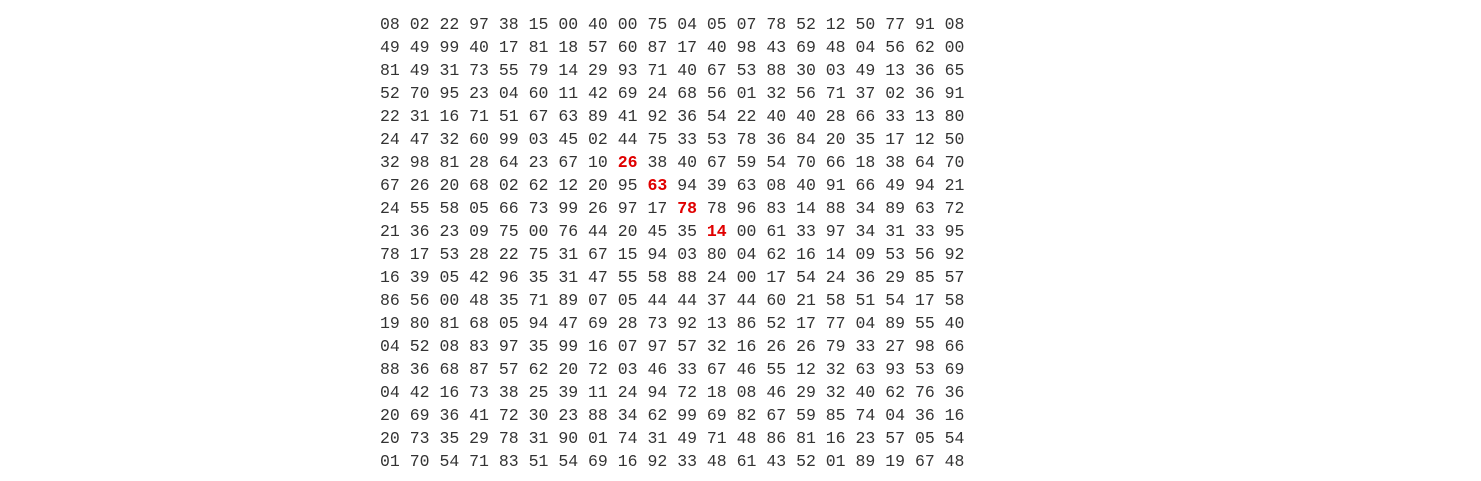  What do you see at coordinates (835, 116) in the screenshot?
I see `grid-number: 28` at bounding box center [835, 116].